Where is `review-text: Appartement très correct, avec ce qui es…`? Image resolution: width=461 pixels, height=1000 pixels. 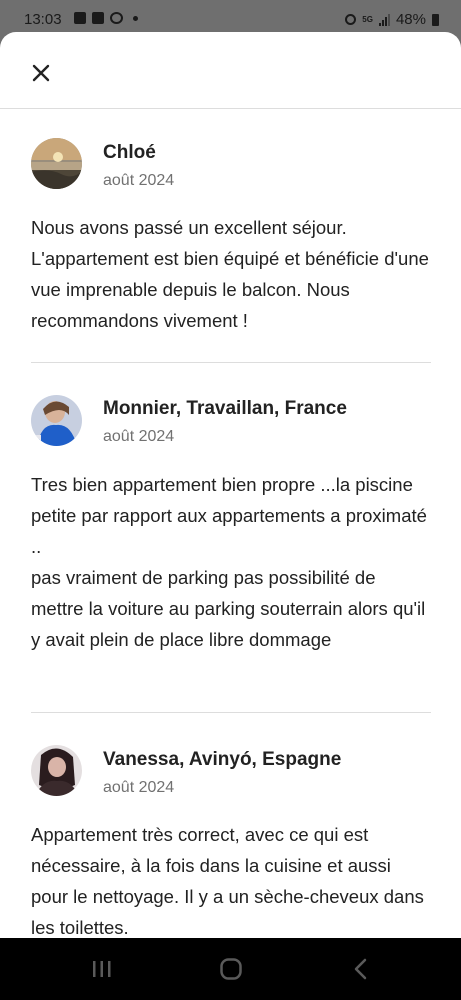
review-text: Appartement très correct, avec ce qui es… is located at coordinates (227, 881).